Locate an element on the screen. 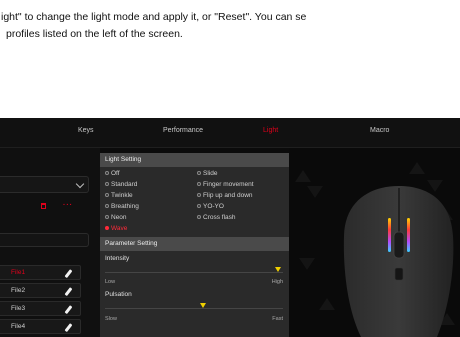 This screenshot has width=460, height=337. profile-panel: ··· File1 File2 File3 File4 is located at coordinates (50, 242).